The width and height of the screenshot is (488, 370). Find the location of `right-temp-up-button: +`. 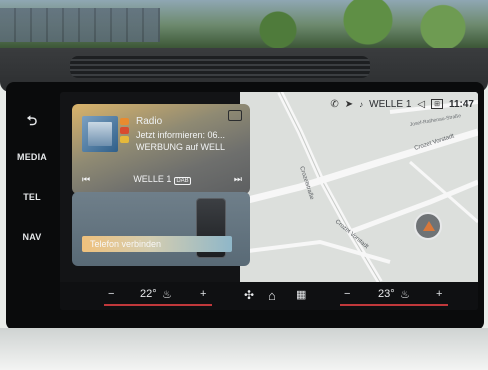

right-temp-up-button: + is located at coordinates (439, 294).